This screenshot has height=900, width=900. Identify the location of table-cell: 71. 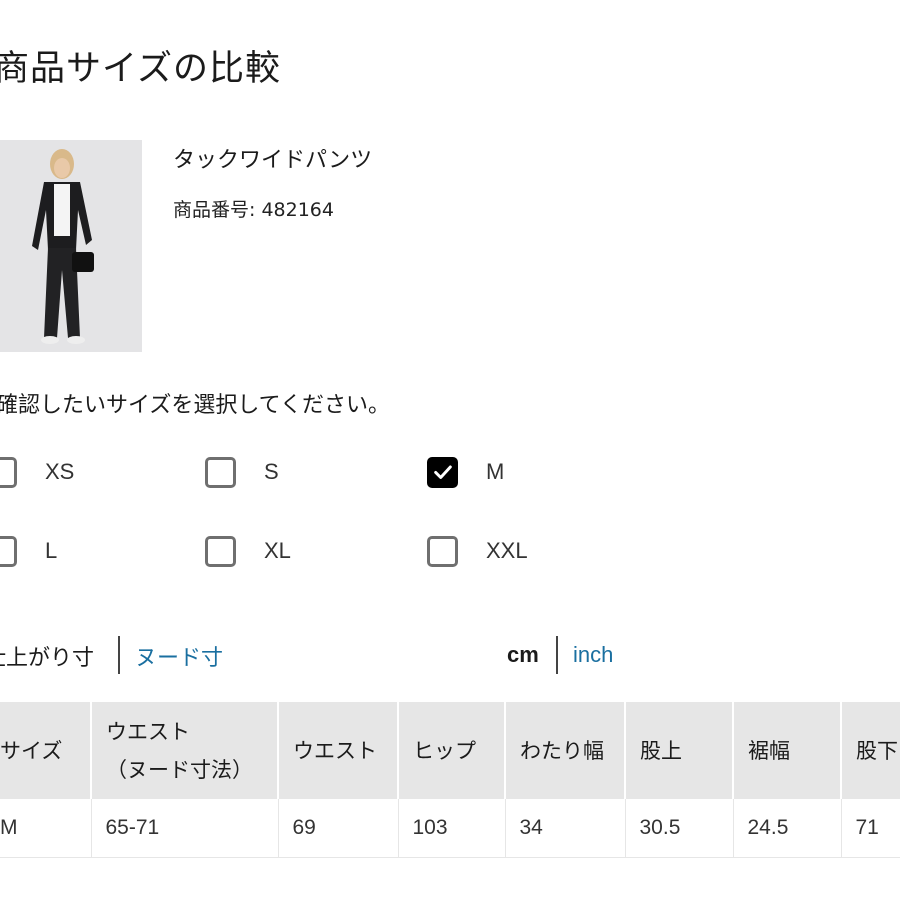
(870, 828).